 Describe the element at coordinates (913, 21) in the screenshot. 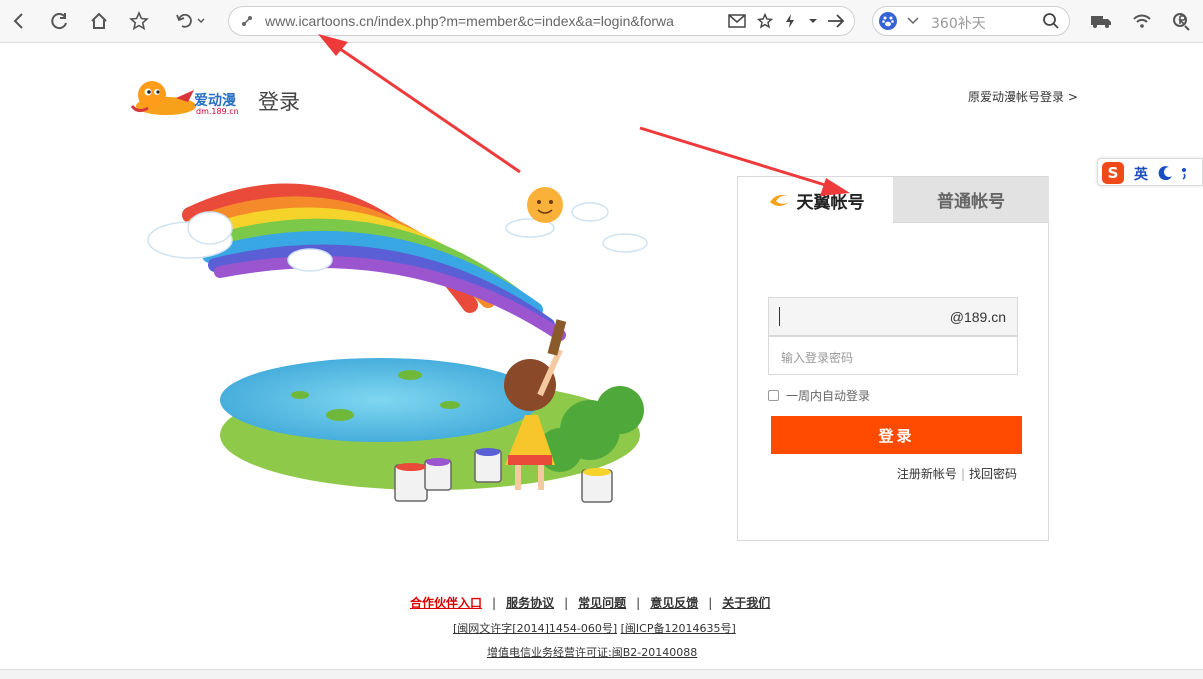

I see `engine-dropdown-icon` at that location.